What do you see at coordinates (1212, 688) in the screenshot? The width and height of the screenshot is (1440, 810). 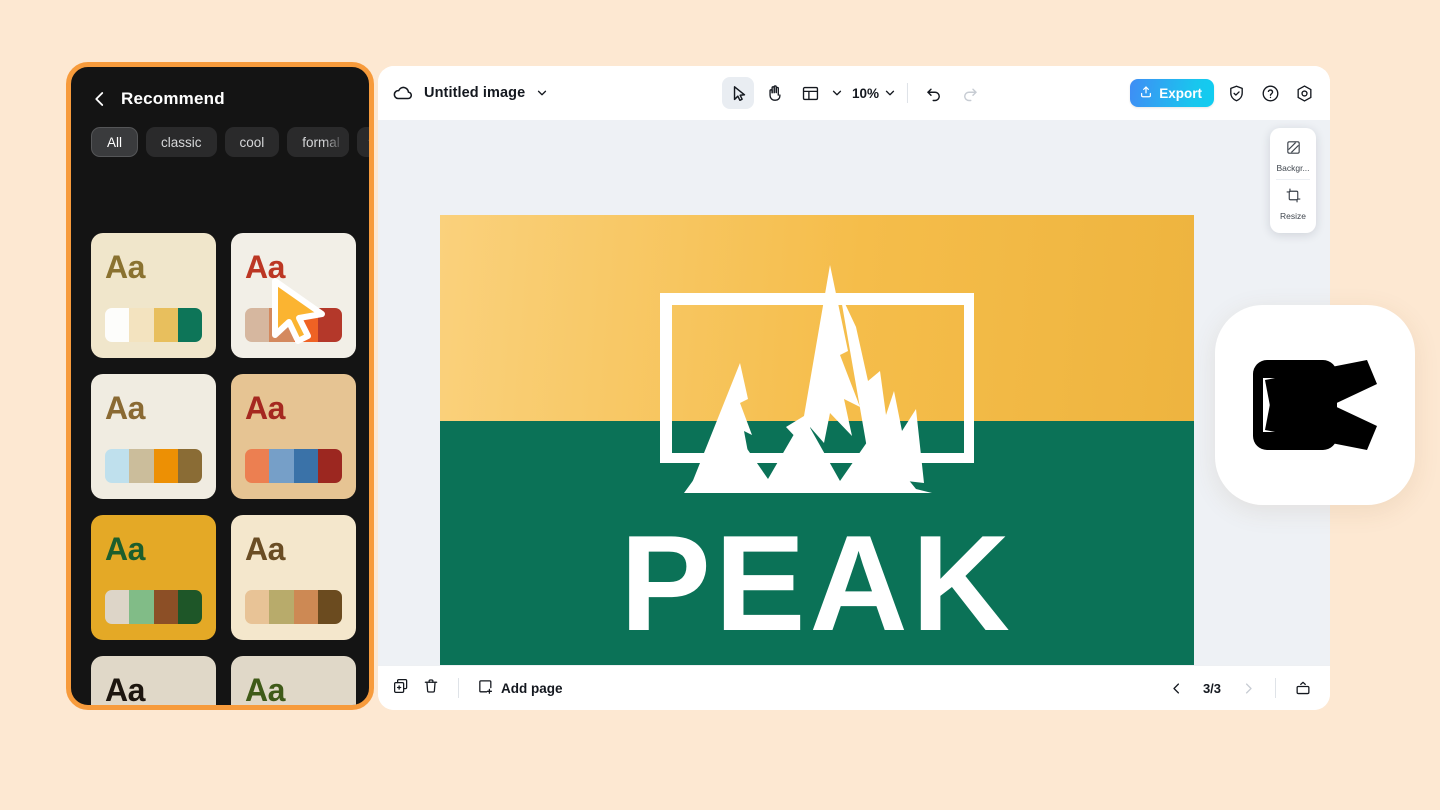 I see `page-indicator: 3/3` at bounding box center [1212, 688].